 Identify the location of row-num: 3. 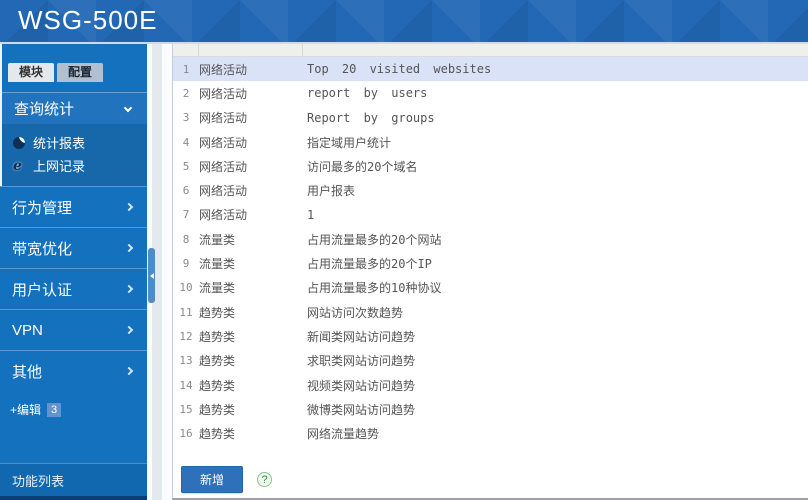
(186, 118).